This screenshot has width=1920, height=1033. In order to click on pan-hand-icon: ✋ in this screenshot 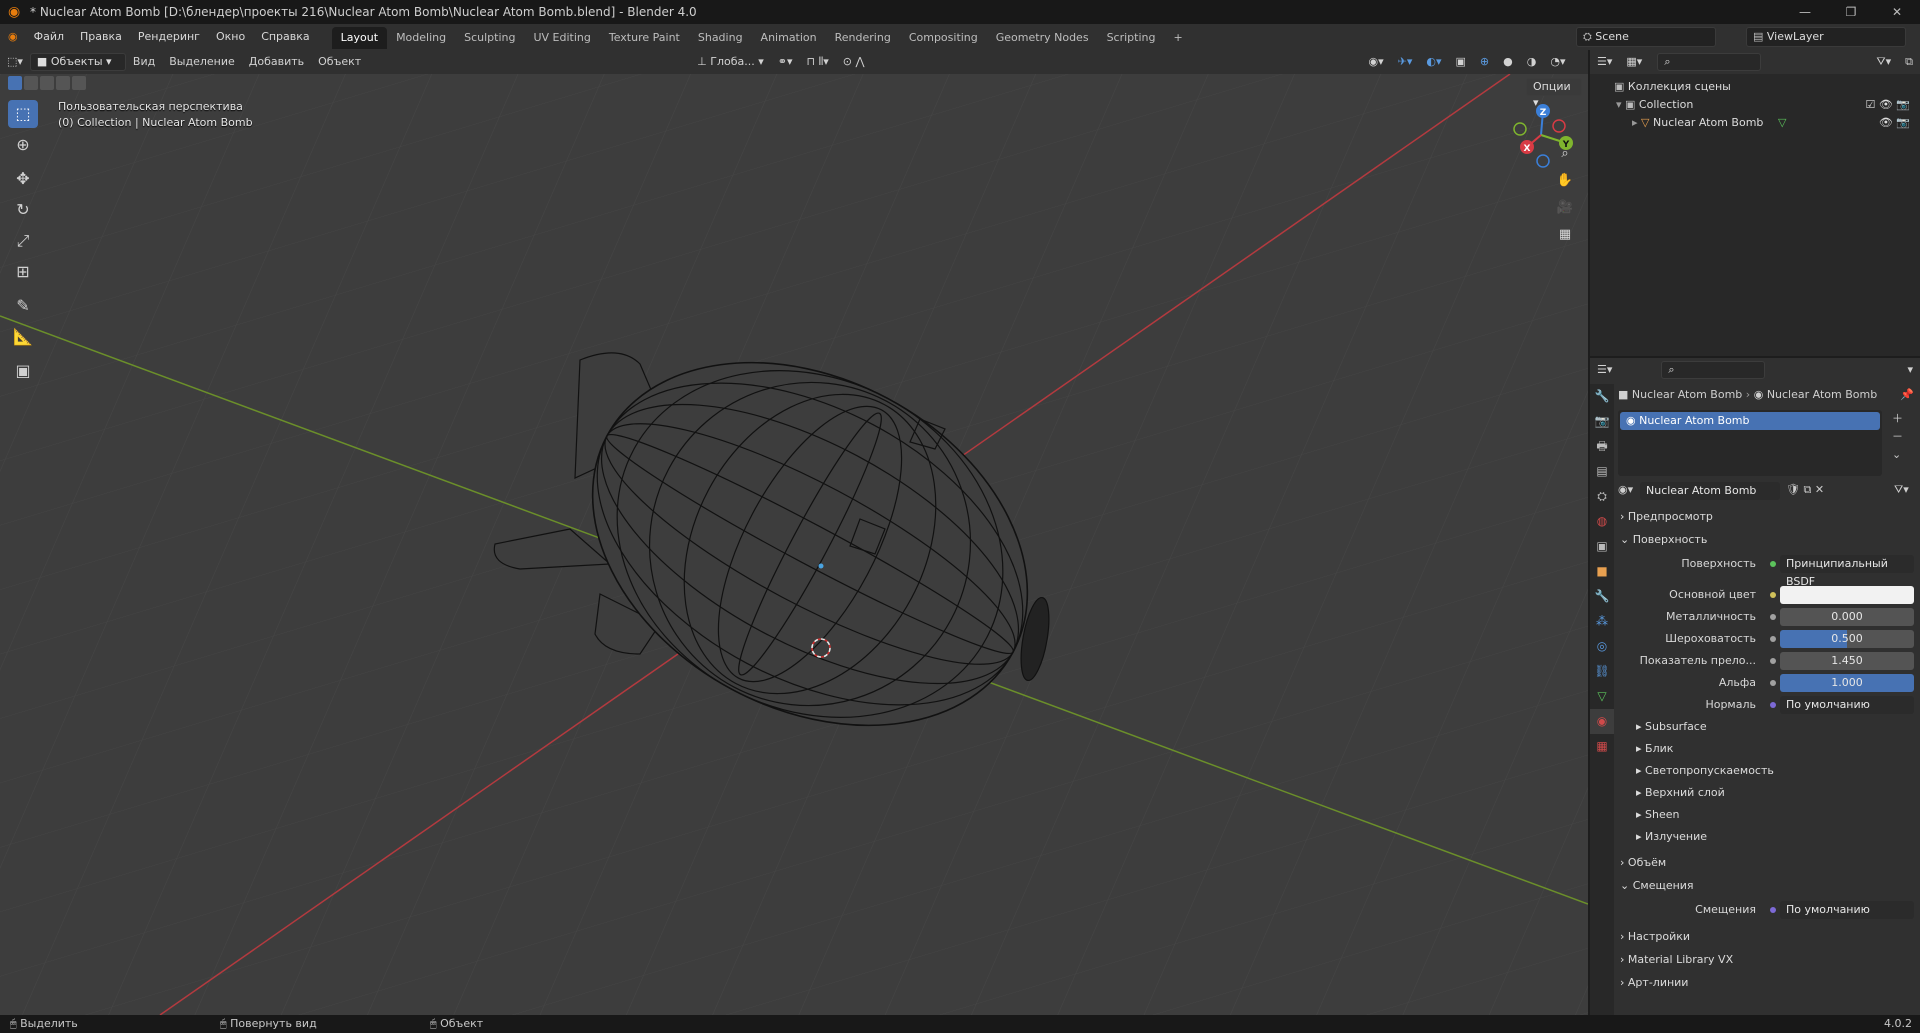, I will do `click(1565, 181)`.